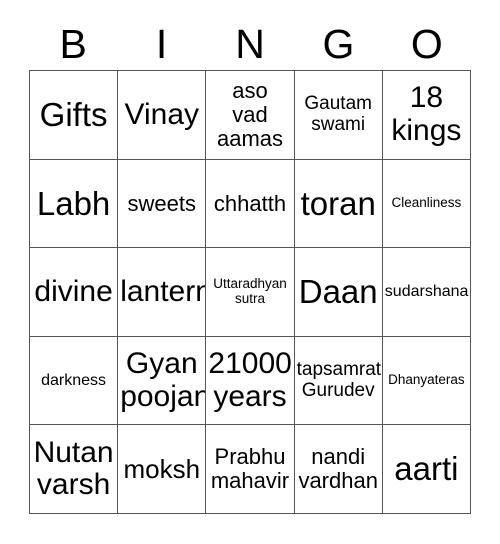 This screenshot has height=544, width=500. I want to click on bingo-cell-text: Daan, so click(338, 292).